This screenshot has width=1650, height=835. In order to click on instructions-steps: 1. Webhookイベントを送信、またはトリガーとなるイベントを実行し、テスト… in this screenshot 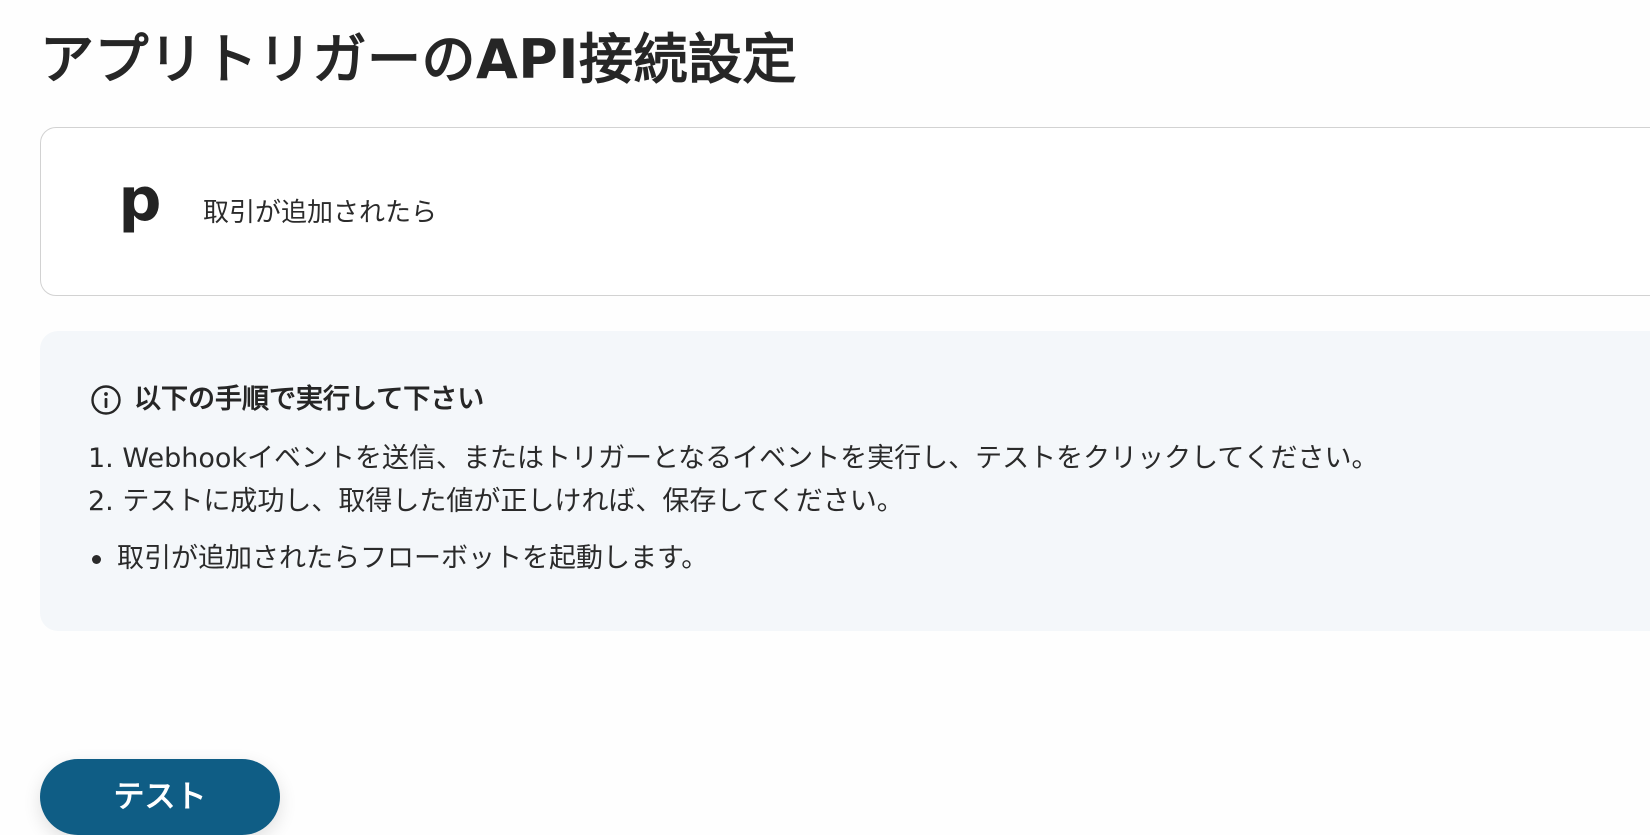, I will do `click(733, 480)`.